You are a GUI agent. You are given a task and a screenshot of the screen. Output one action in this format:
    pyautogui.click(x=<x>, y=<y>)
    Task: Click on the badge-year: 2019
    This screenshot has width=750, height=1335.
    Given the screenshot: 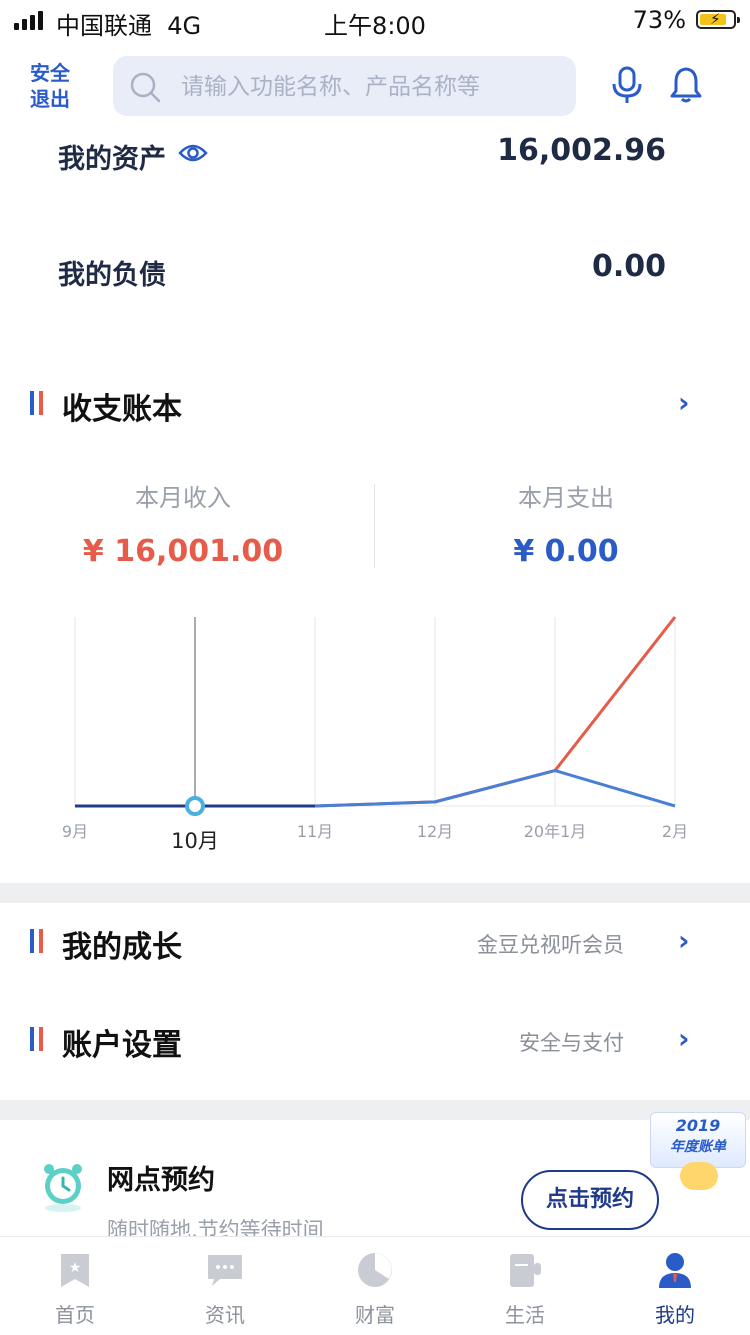 What is the action you would take?
    pyautogui.click(x=698, y=1125)
    